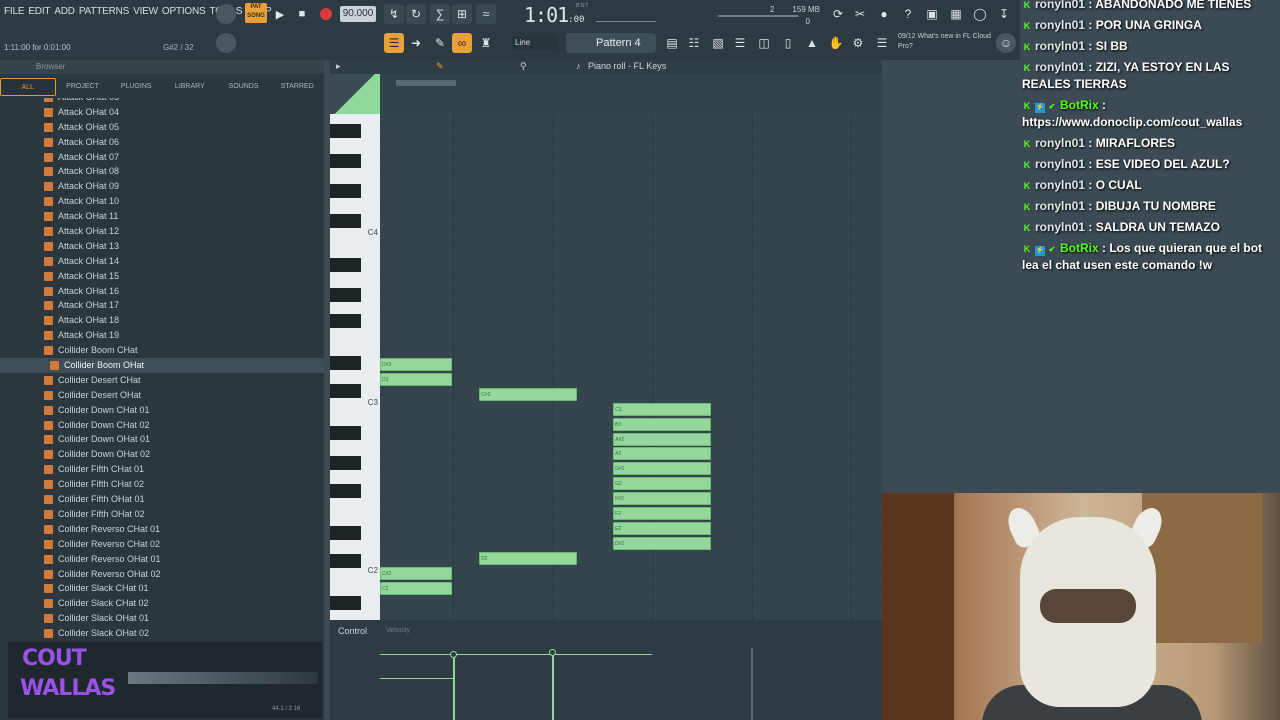 The height and width of the screenshot is (720, 1280). What do you see at coordinates (631, 94) in the screenshot?
I see `piano-roll-timeline` at bounding box center [631, 94].